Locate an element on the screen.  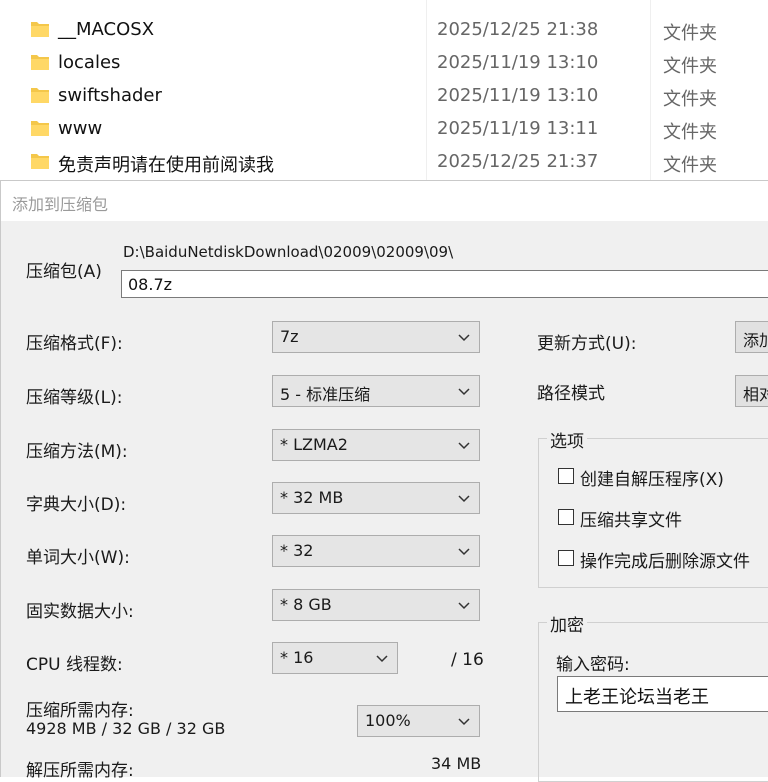
password-label: 输入密码: is located at coordinates (593, 665).